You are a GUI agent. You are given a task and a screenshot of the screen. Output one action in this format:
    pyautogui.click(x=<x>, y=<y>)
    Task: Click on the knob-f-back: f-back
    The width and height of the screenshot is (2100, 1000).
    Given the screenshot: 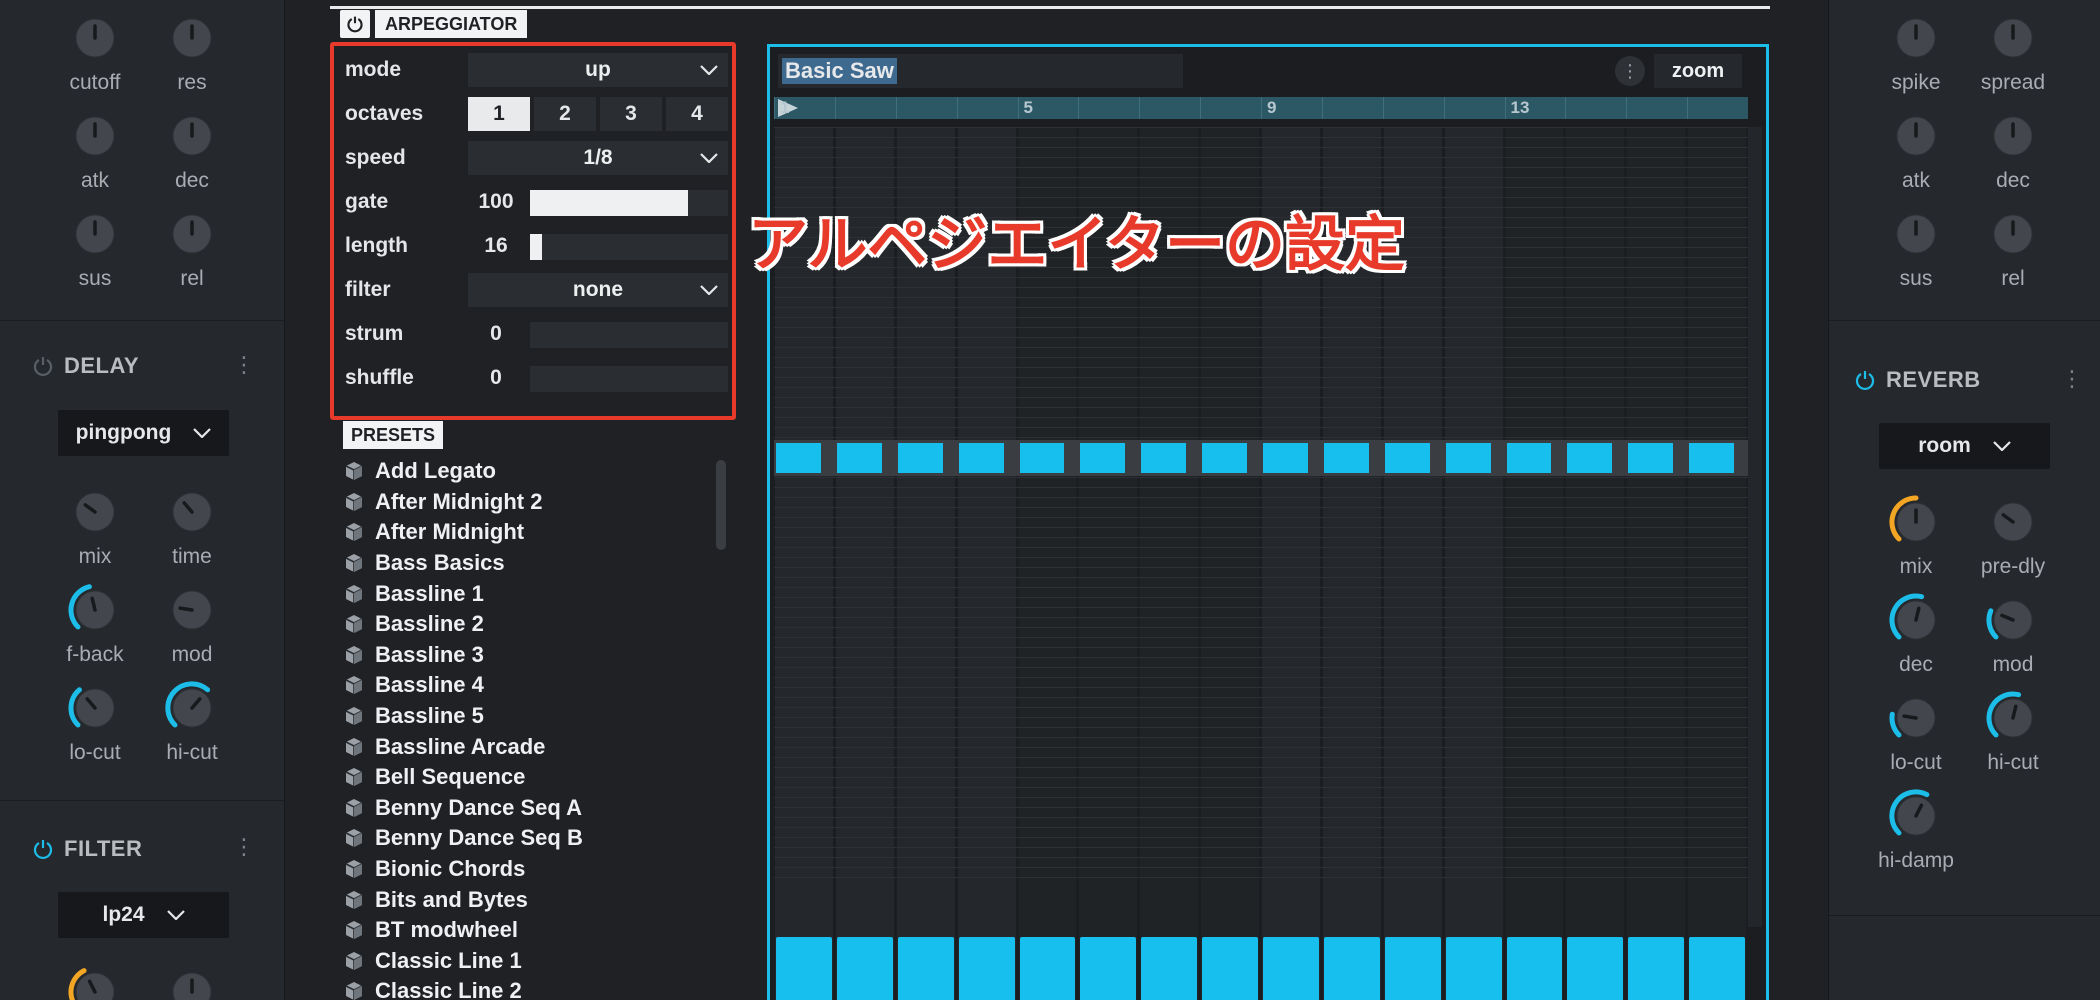 What is the action you would take?
    pyautogui.click(x=95, y=623)
    